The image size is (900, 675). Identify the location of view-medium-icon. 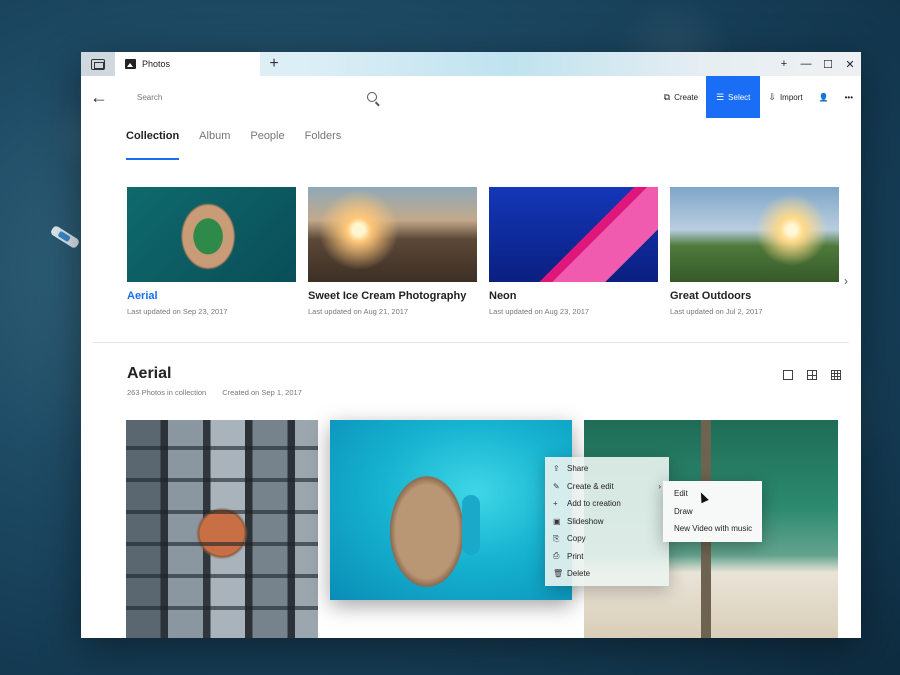
(812, 375).